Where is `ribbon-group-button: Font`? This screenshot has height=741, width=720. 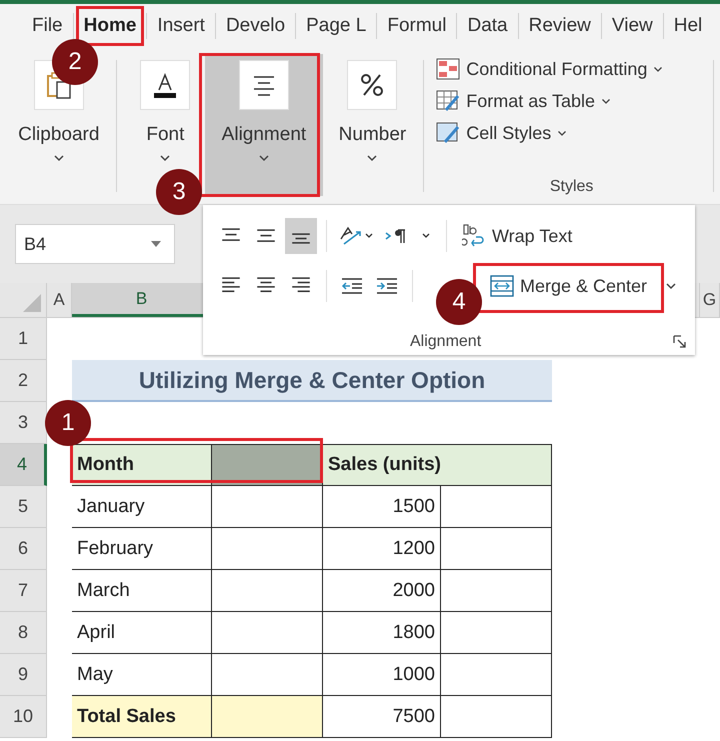
ribbon-group-button: Font is located at coordinates (165, 108).